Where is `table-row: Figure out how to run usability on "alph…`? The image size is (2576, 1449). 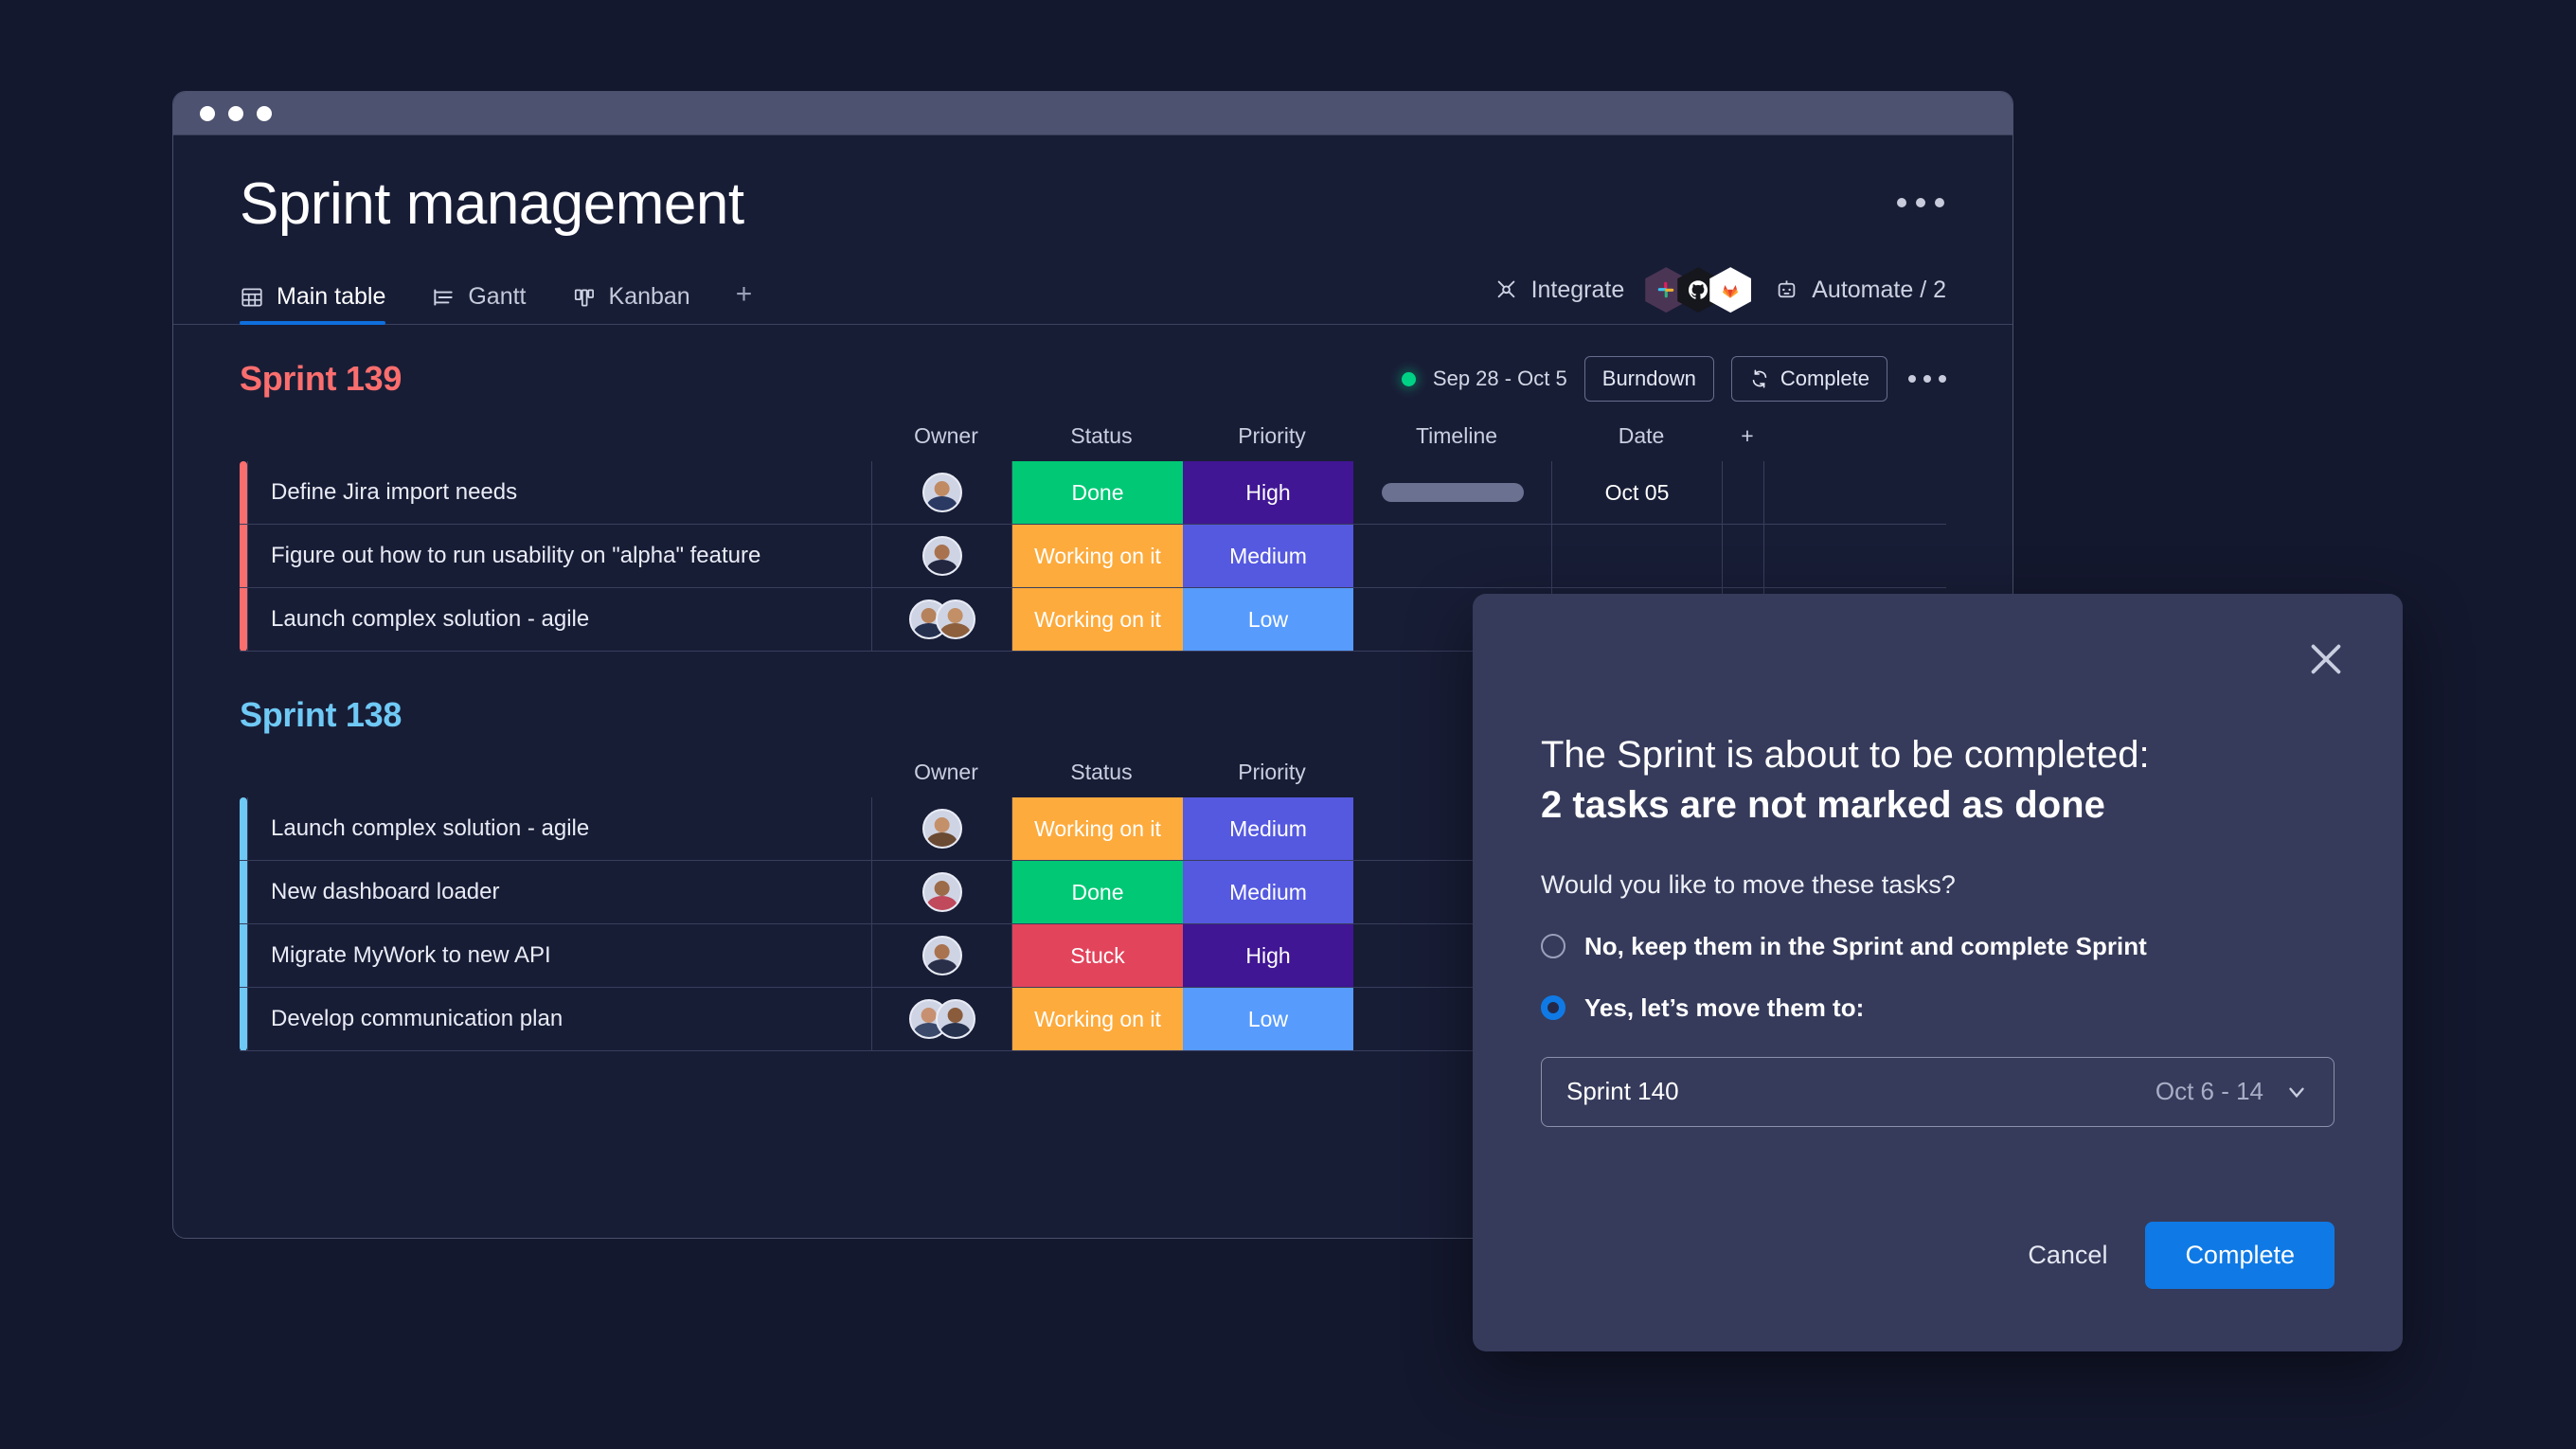
table-row: Figure out how to run usability on "alph… is located at coordinates (1093, 557).